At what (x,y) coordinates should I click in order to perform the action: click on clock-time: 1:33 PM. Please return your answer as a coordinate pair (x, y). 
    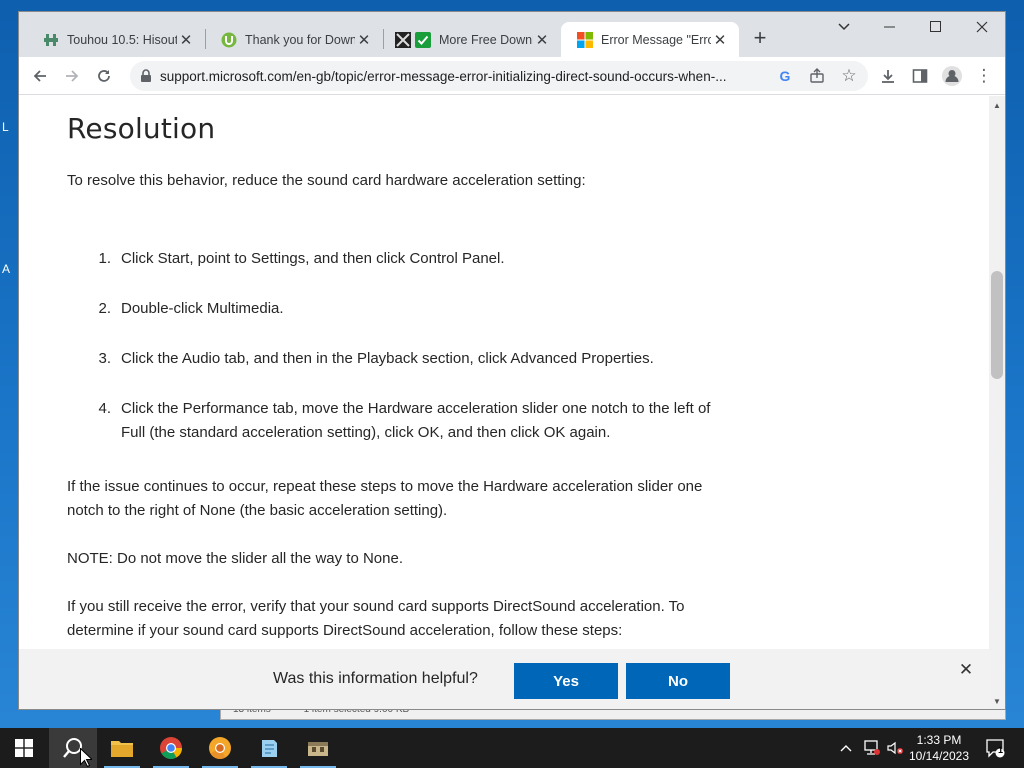
    Looking at the image, I should click on (939, 740).